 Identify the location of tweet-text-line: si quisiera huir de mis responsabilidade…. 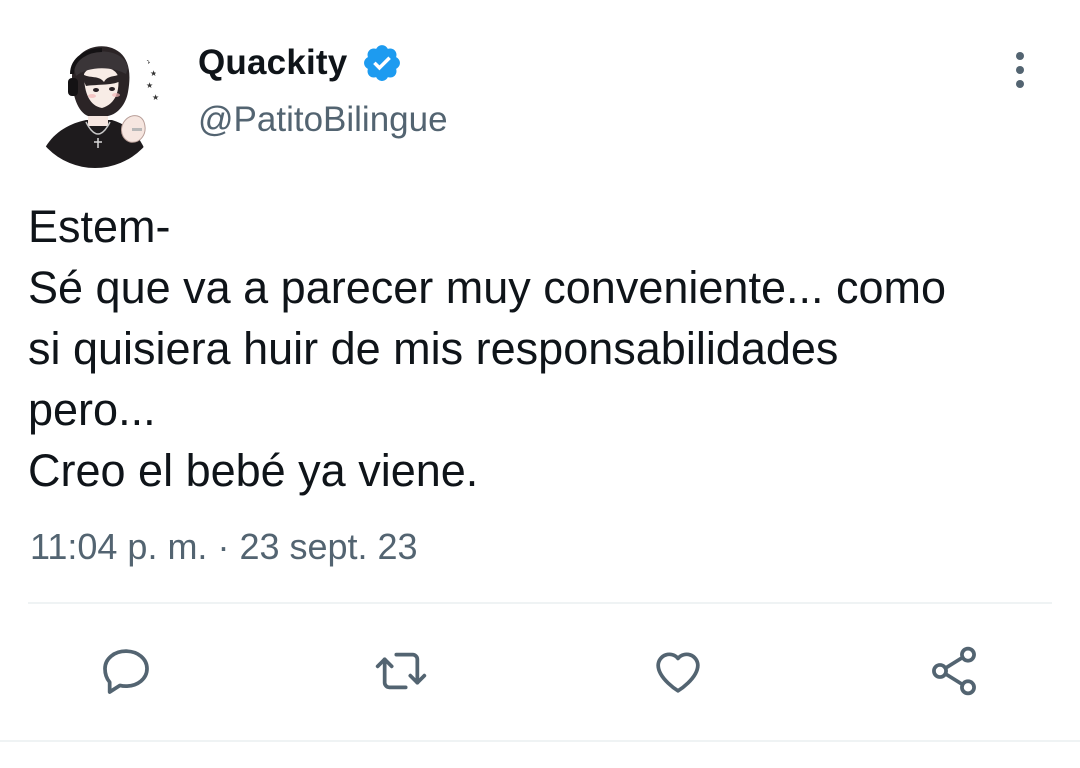
(433, 348).